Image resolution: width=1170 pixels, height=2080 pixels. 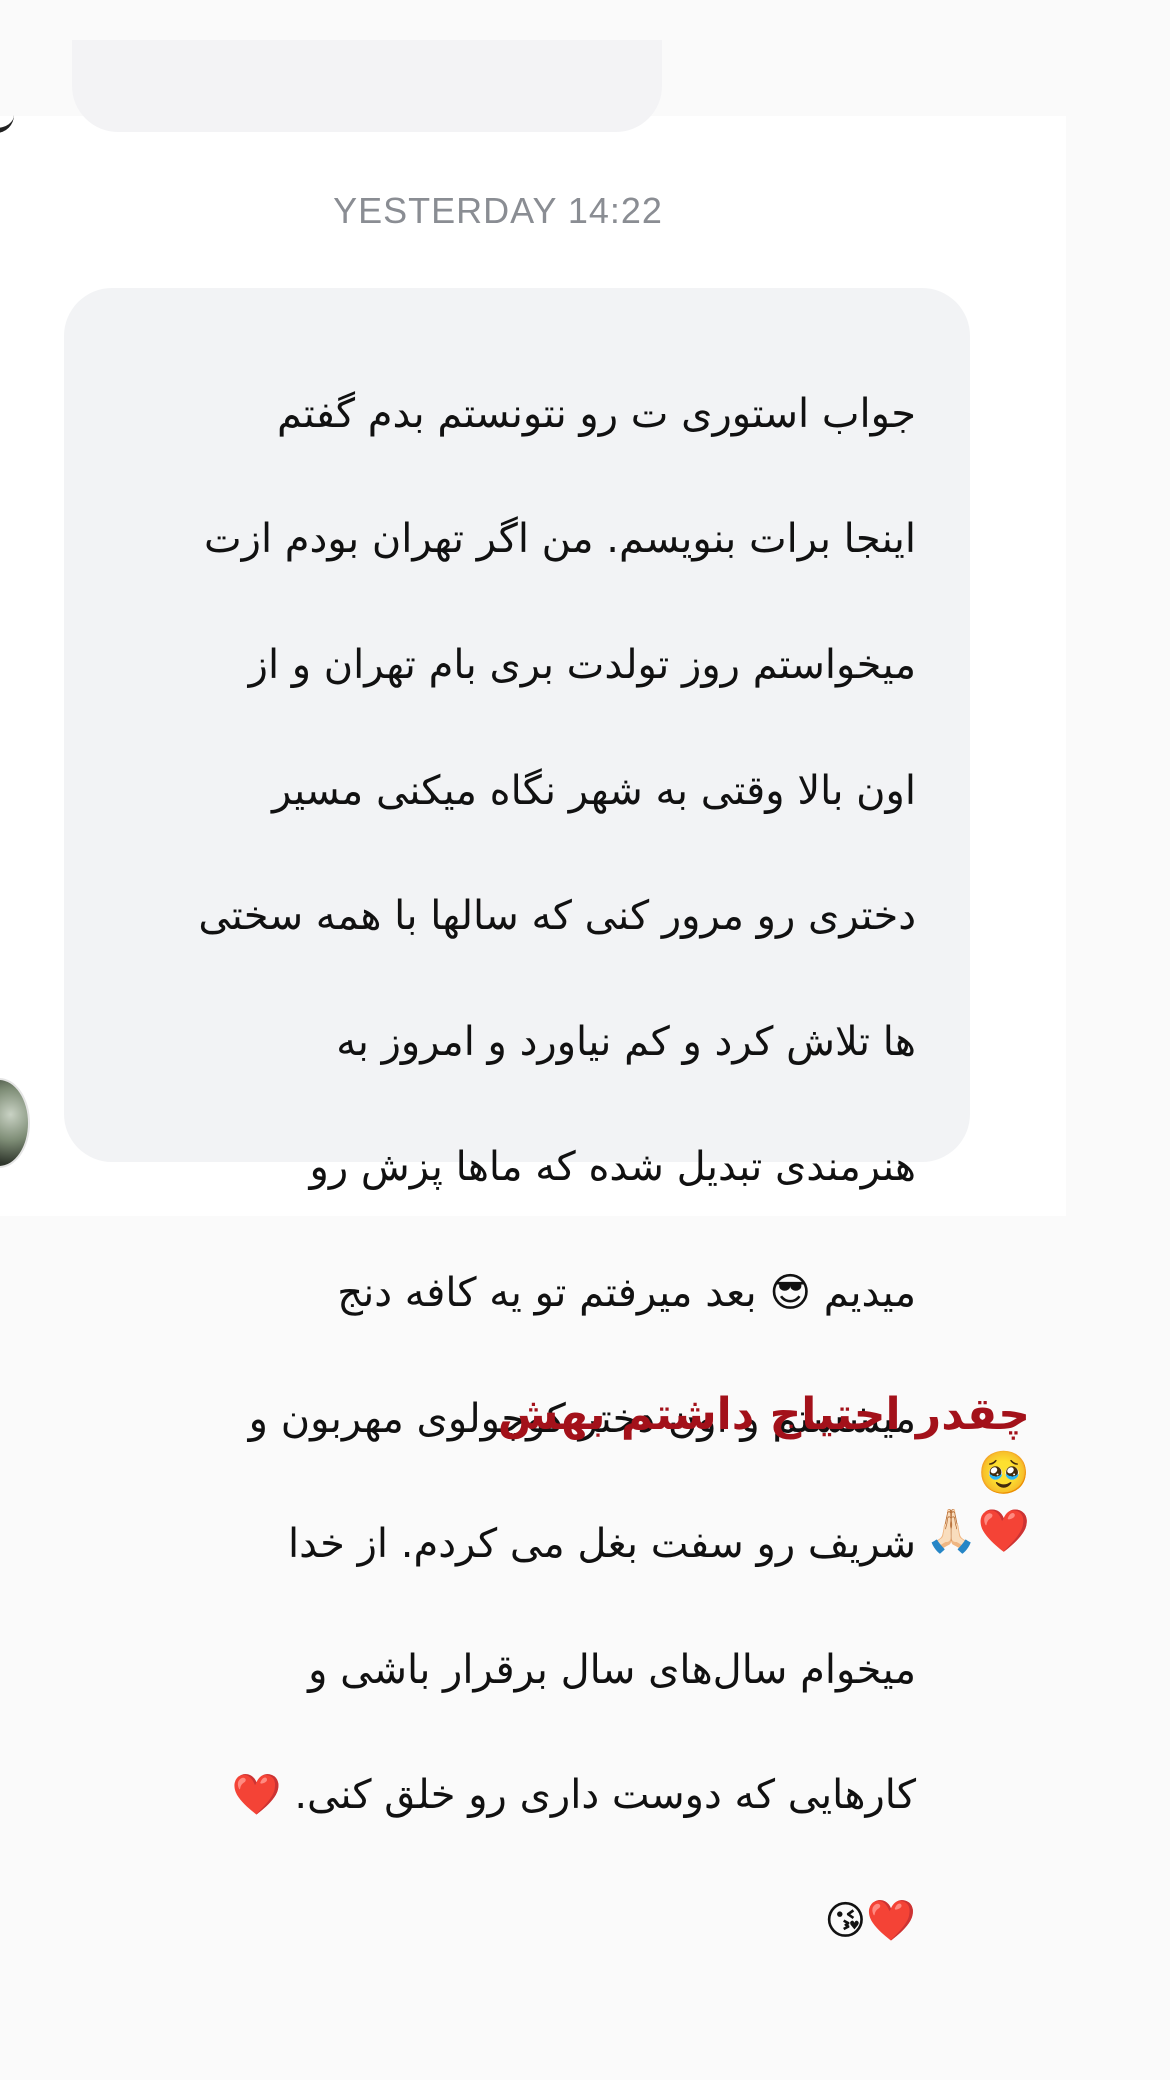 I want to click on pleading-face-emoji: 🥹, so click(x=1003, y=1472).